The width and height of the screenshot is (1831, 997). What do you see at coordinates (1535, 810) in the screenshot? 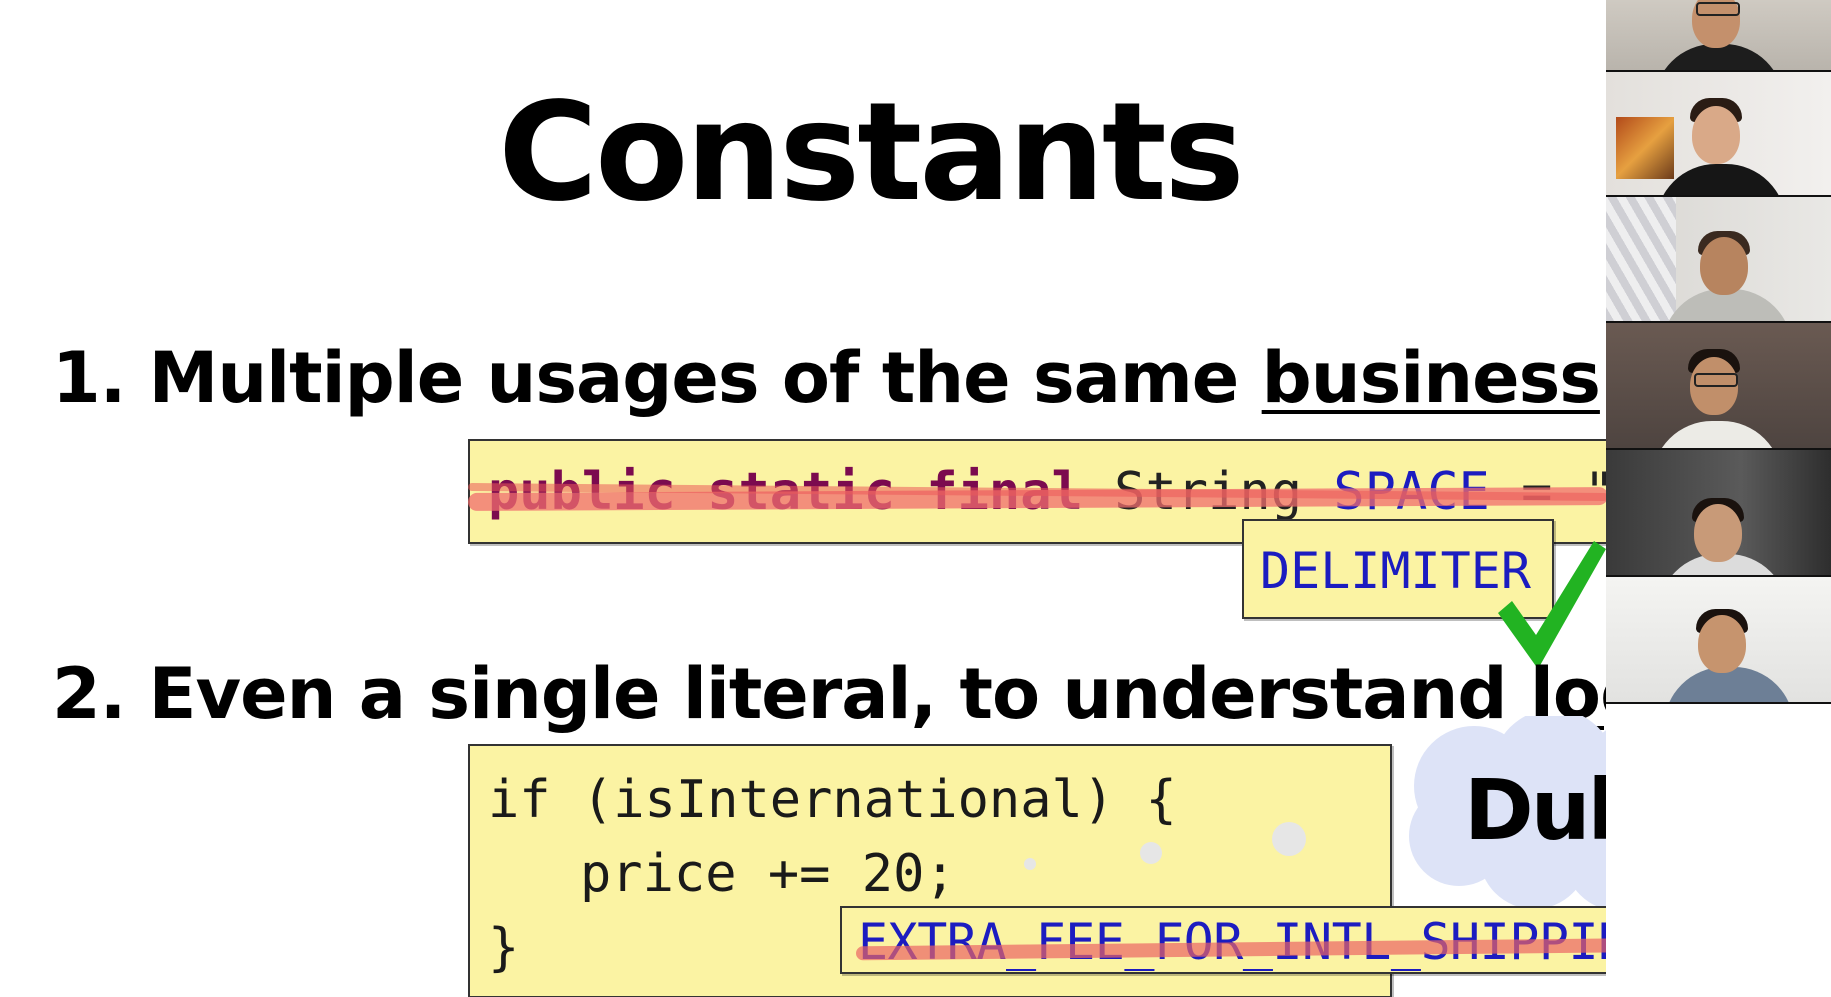
I see `duh-bubble-text: Duh!!` at bounding box center [1535, 810].